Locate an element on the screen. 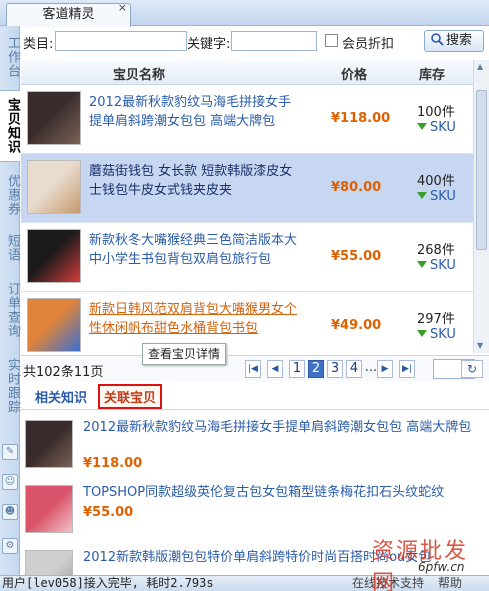 This screenshot has height=591, width=489. column-header-stock: 库存 is located at coordinates (432, 75).